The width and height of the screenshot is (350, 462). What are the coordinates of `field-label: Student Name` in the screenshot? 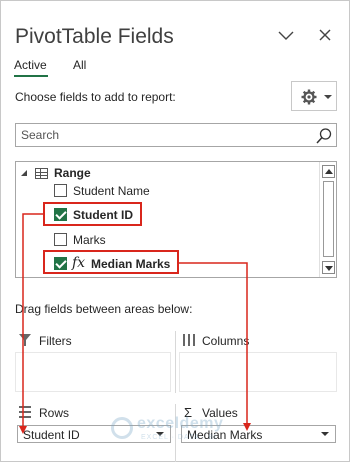 It's located at (111, 191).